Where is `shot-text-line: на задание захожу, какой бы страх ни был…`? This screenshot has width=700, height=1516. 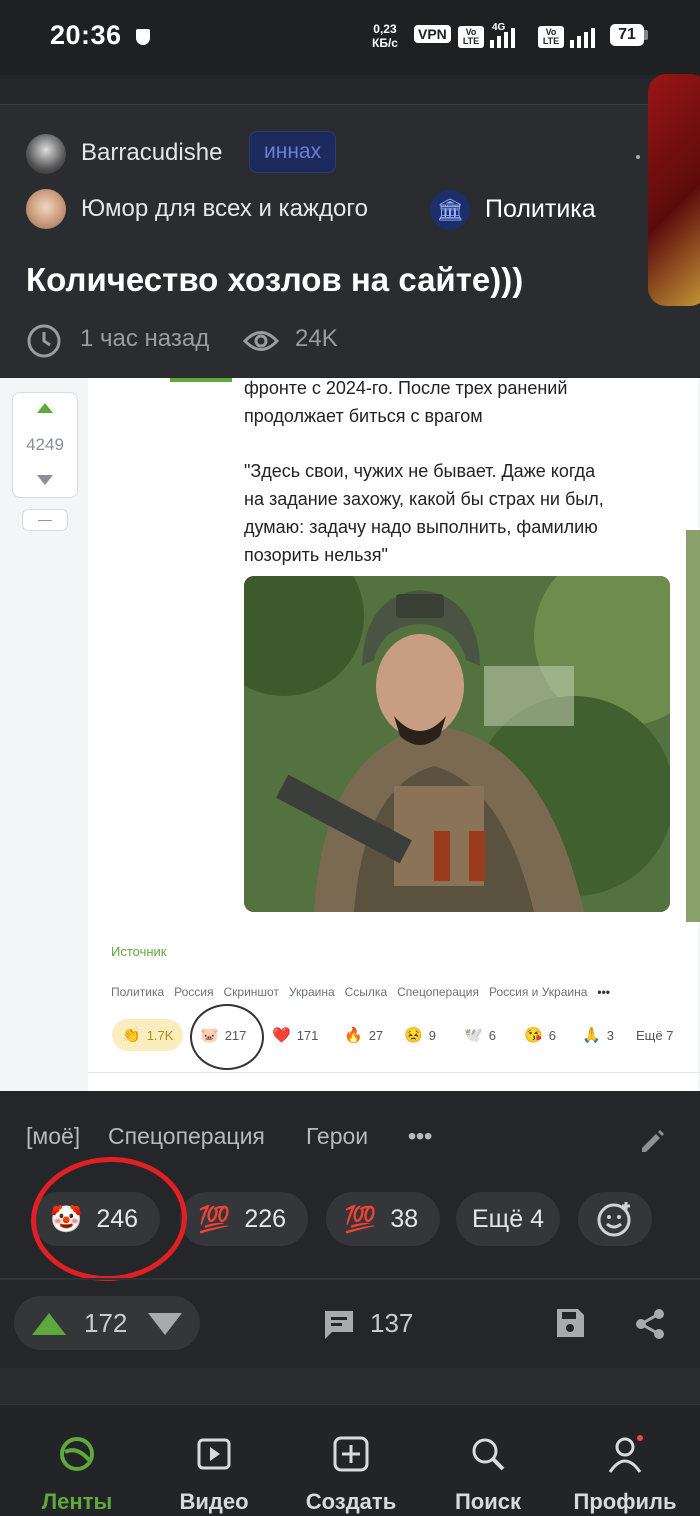 shot-text-line: на задание захожу, какой бы страх ни был… is located at coordinates (424, 499).